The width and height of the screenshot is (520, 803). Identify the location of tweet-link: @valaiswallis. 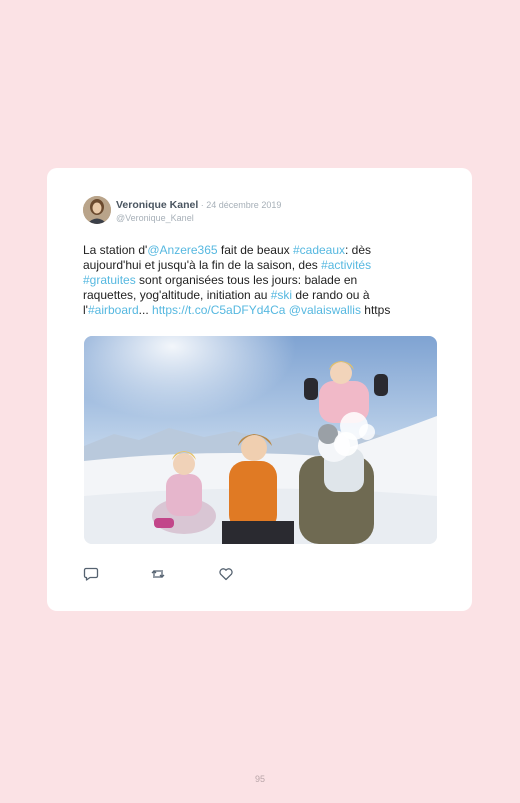
(325, 310).